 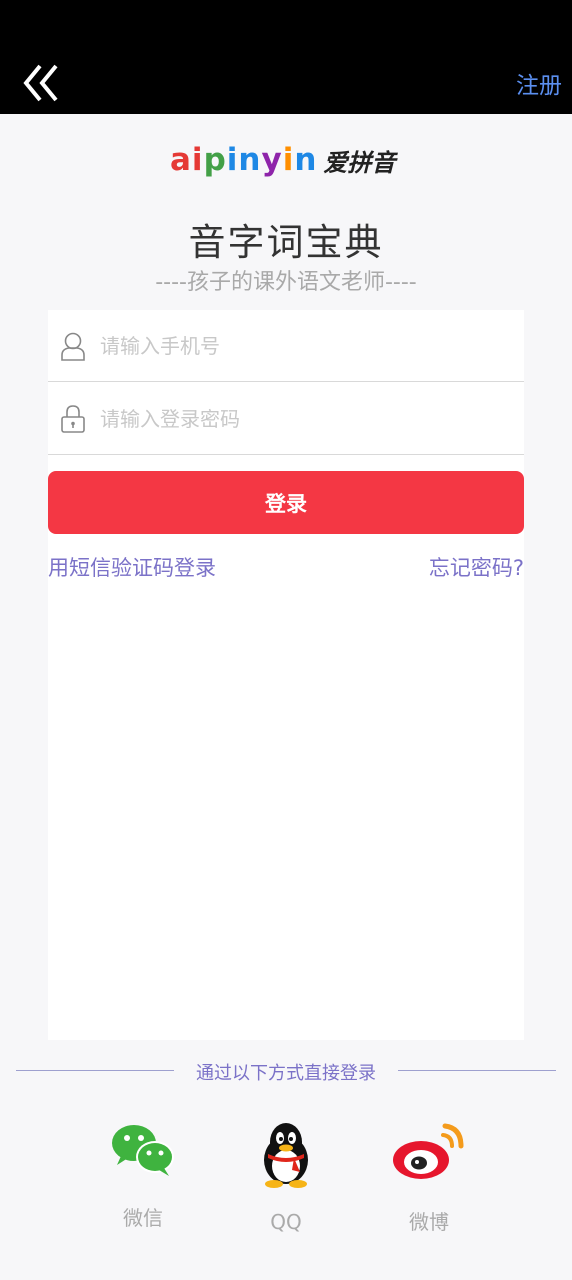 I want to click on app-subtitle: ----孩子的课外语文老师----, so click(x=286, y=282).